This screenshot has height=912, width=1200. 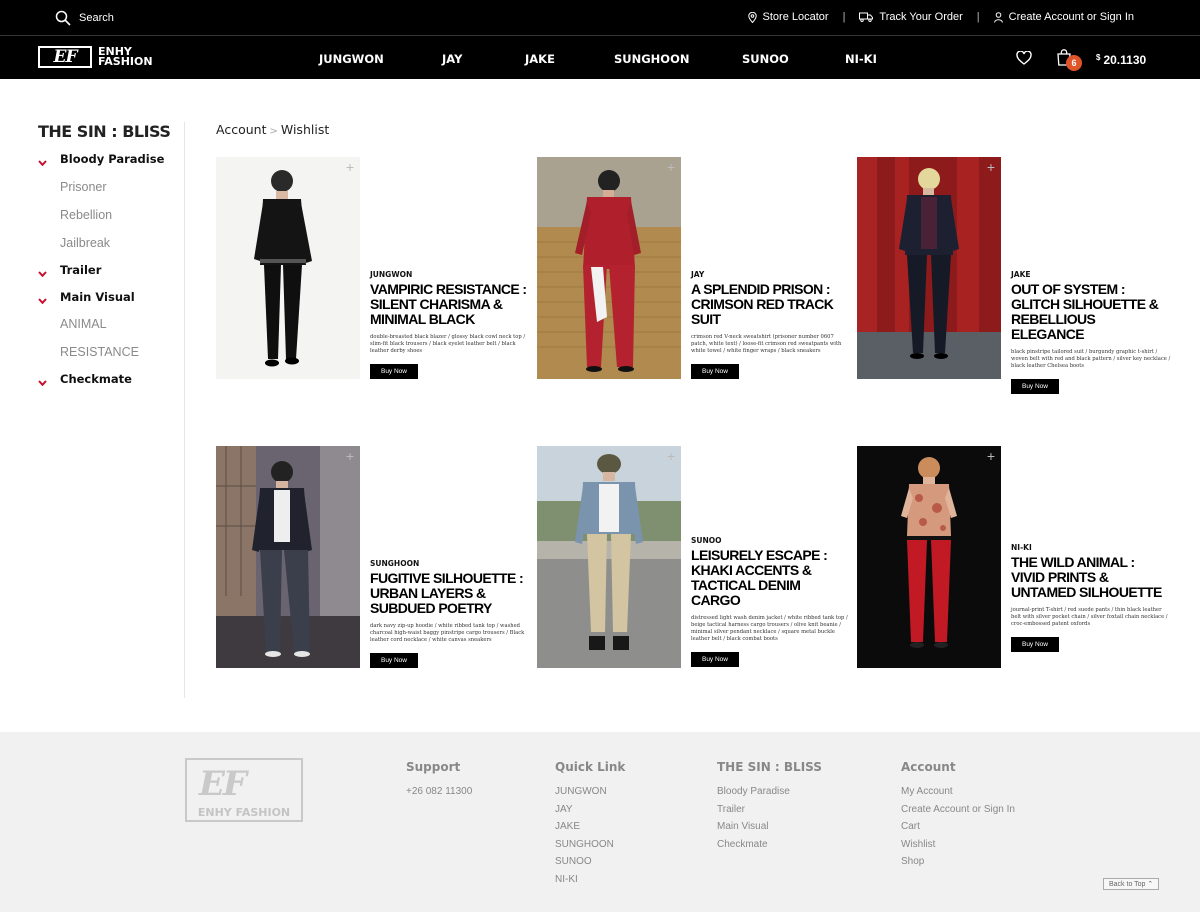 I want to click on nav-item-jake: JAKE, so click(x=540, y=59).